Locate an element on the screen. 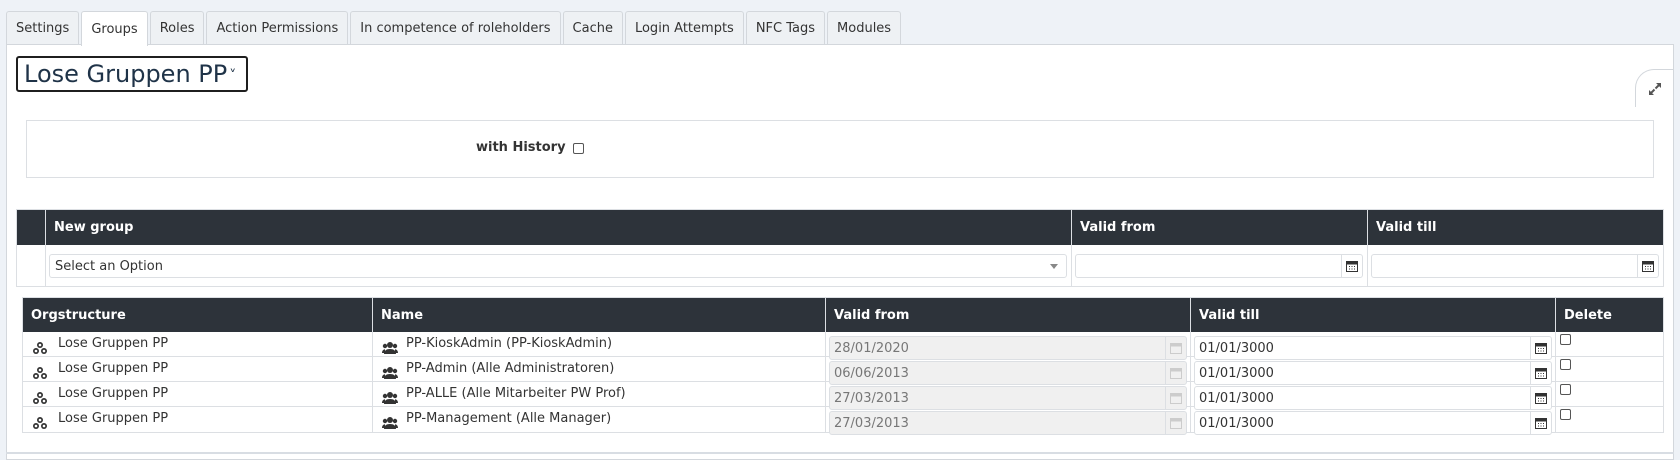  new-group-valid-till-input is located at coordinates (1515, 266).